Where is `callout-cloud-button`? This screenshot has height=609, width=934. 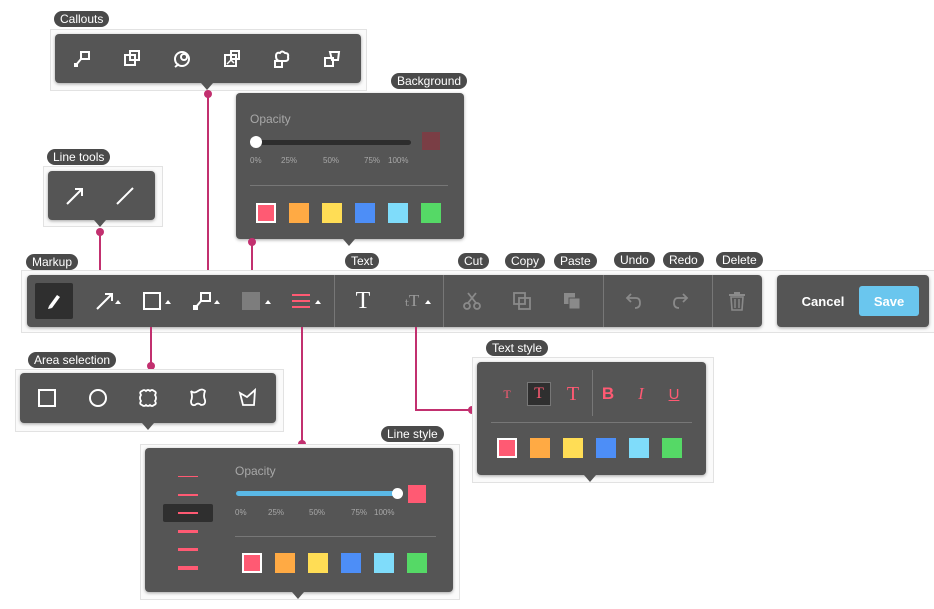
callout-cloud-button is located at coordinates (282, 59).